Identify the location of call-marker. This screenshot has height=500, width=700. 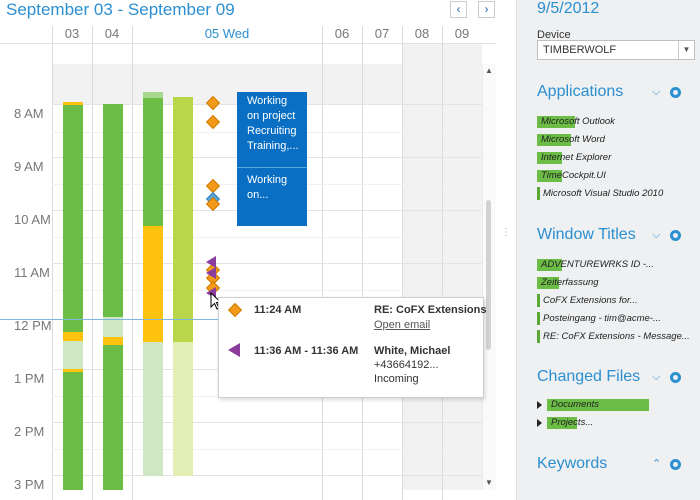
(211, 273).